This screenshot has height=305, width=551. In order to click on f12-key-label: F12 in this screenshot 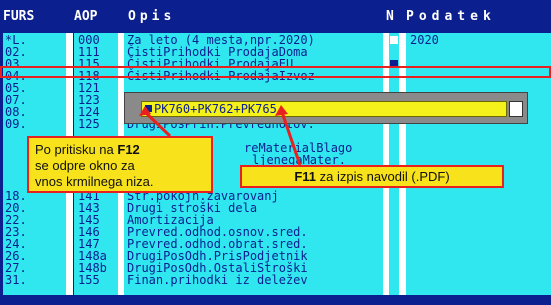, I will do `click(128, 149)`.